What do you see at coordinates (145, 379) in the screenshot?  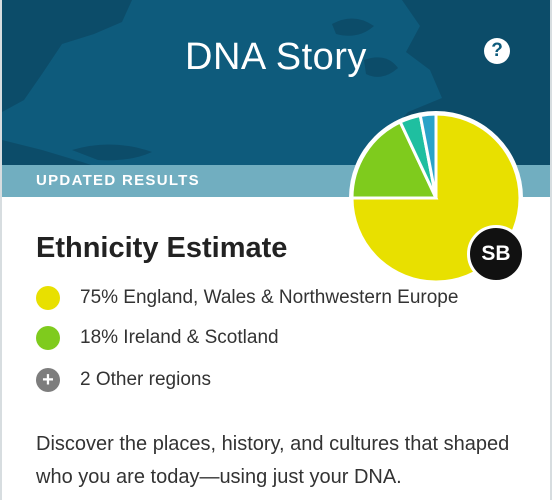 I see `region-label: 2 Other regions` at bounding box center [145, 379].